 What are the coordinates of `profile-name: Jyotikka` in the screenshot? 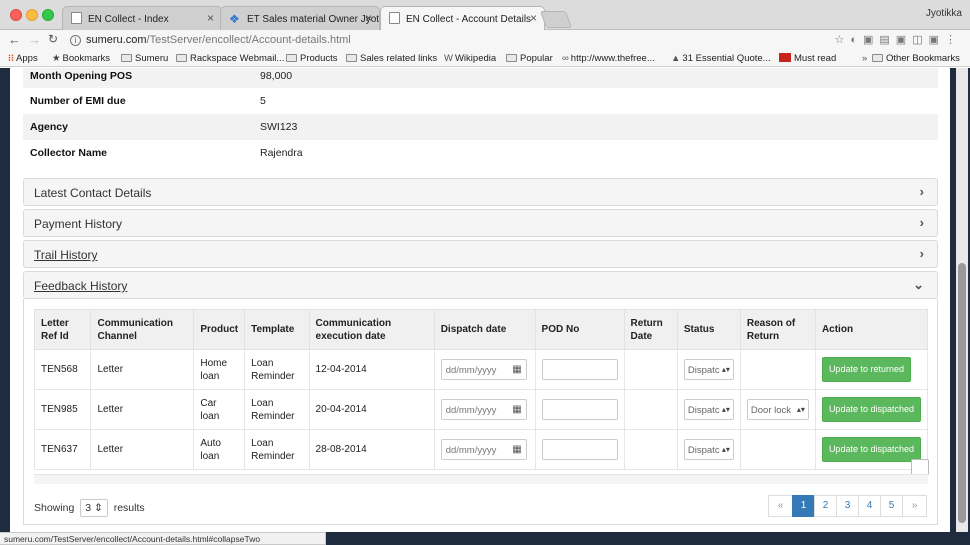 It's located at (944, 13).